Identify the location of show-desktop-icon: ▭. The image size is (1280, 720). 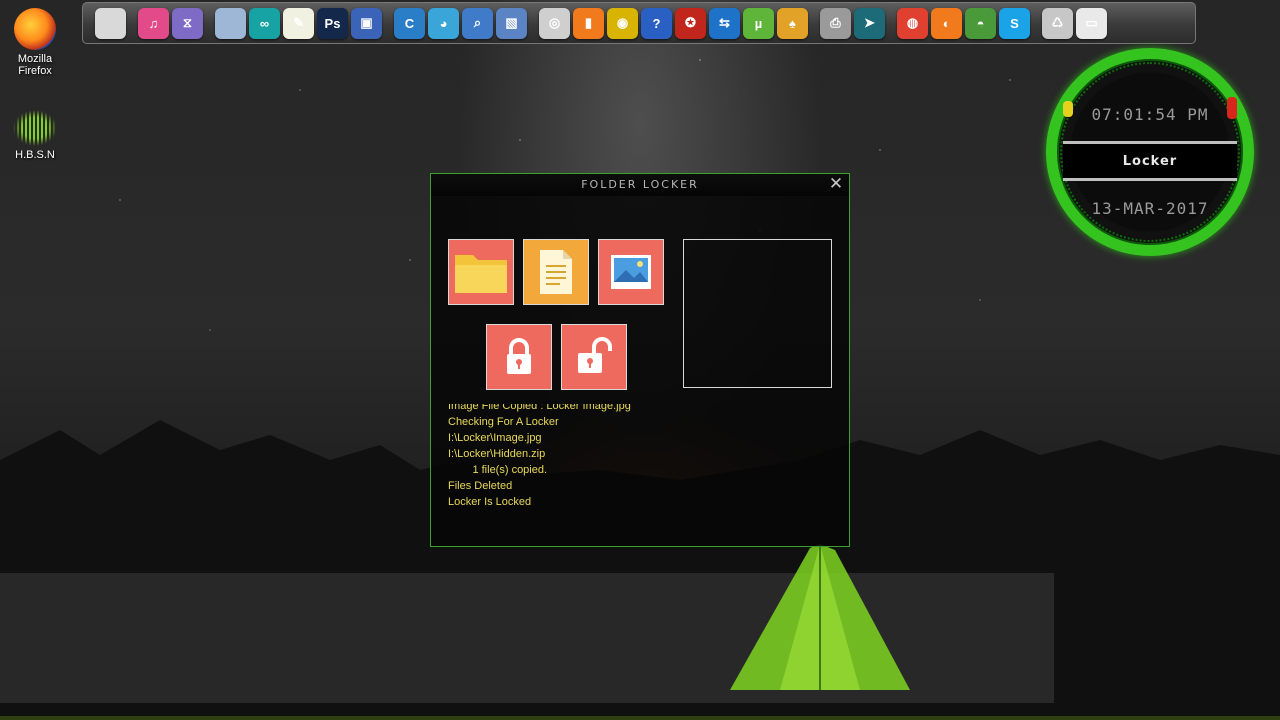
(1091, 23).